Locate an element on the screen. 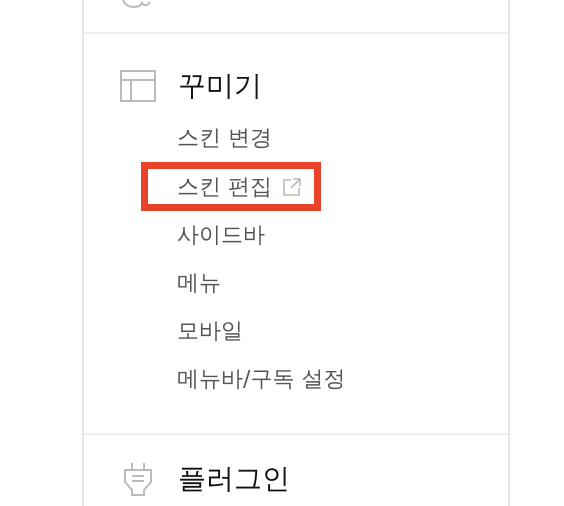 This screenshot has width=564, height=506. section-title: 플러그인 is located at coordinates (234, 479).